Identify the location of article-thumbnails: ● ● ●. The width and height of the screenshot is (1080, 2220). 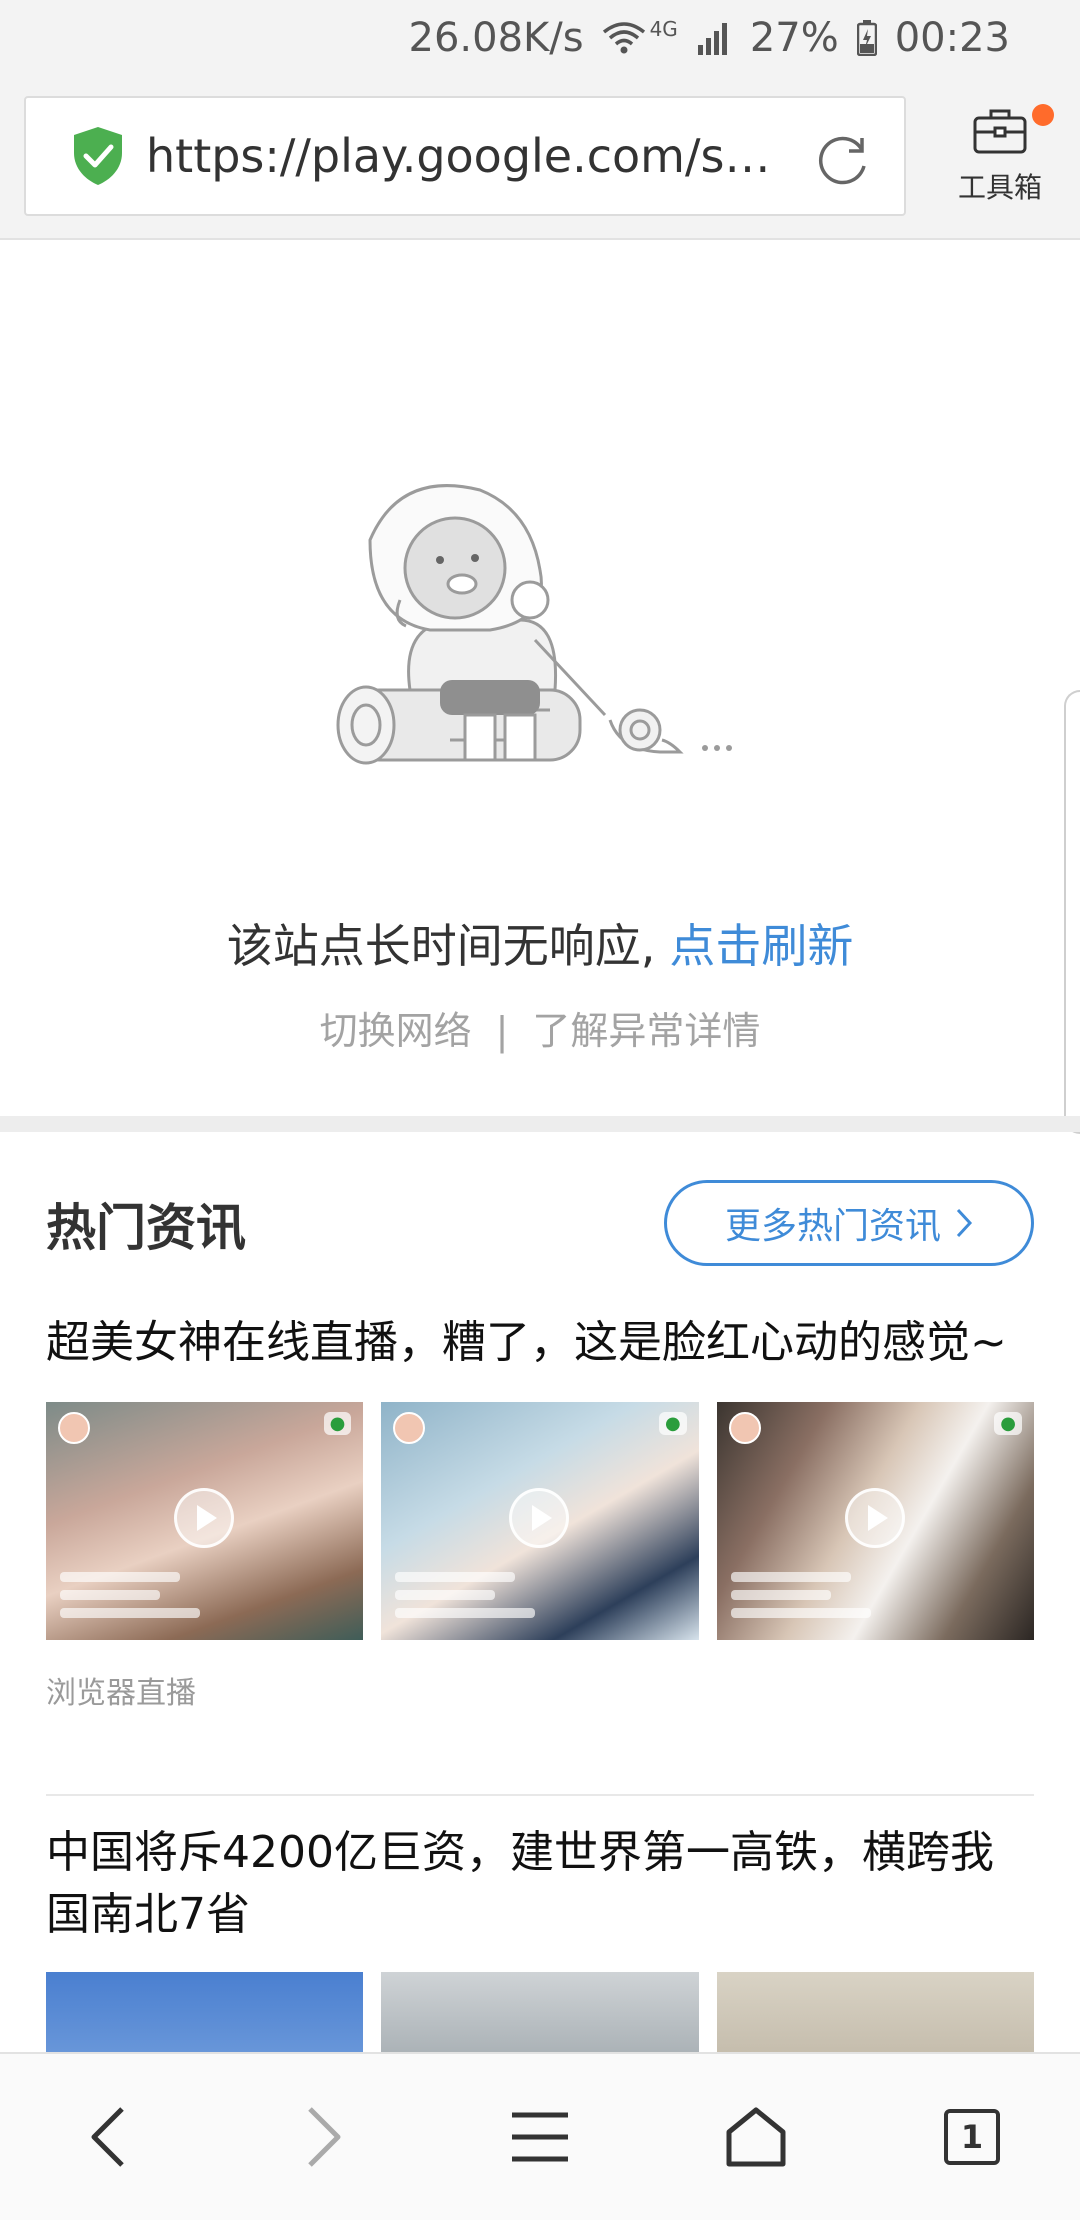
(540, 1521).